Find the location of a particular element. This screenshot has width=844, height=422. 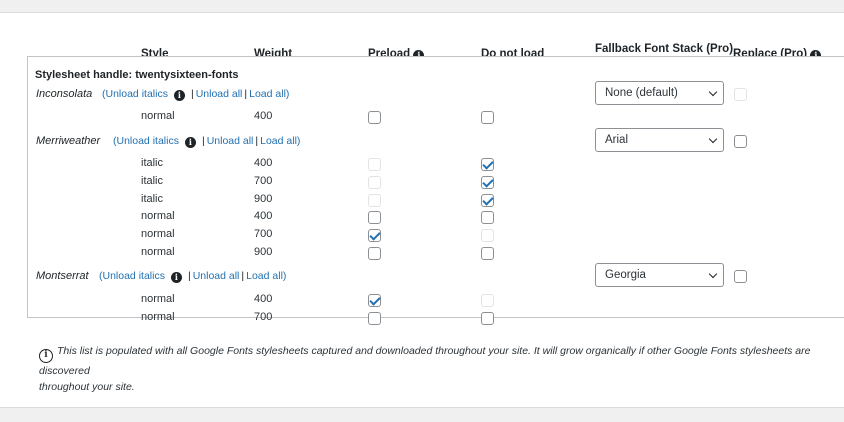

fallback-font-select: Georgia is located at coordinates (659, 275).